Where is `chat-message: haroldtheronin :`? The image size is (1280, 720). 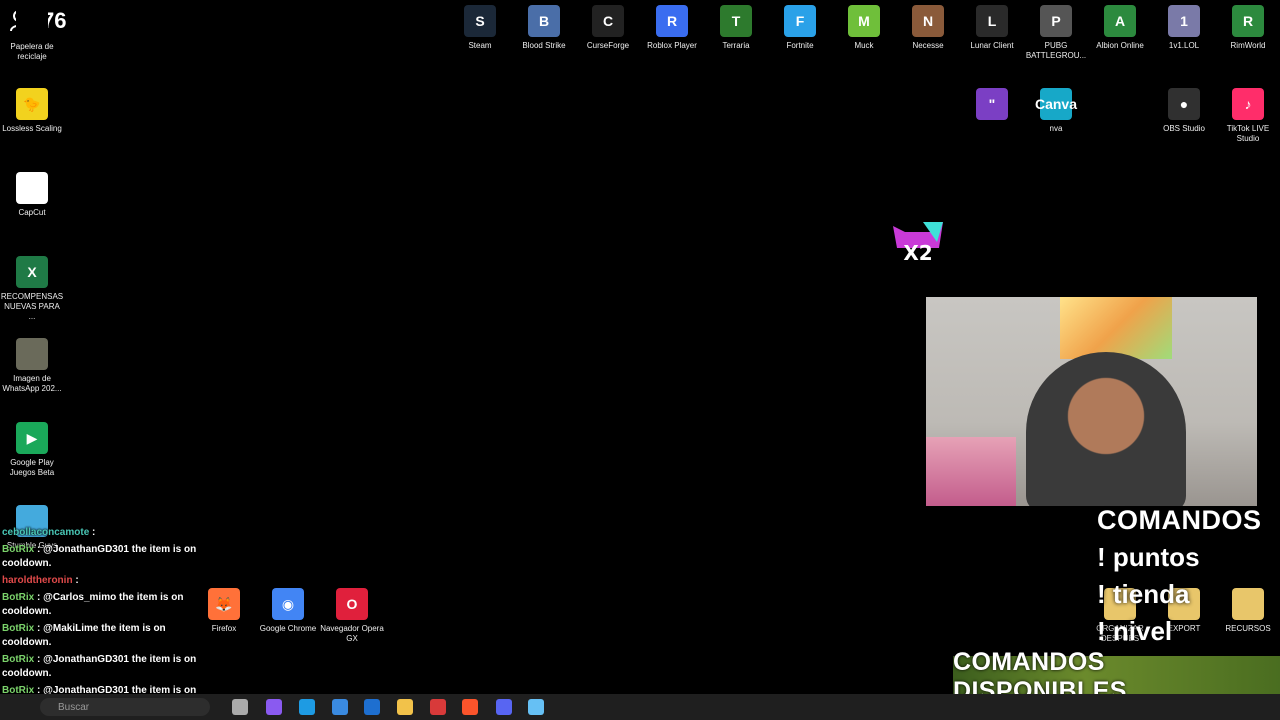
chat-message: haroldtheronin : is located at coordinates (102, 581).